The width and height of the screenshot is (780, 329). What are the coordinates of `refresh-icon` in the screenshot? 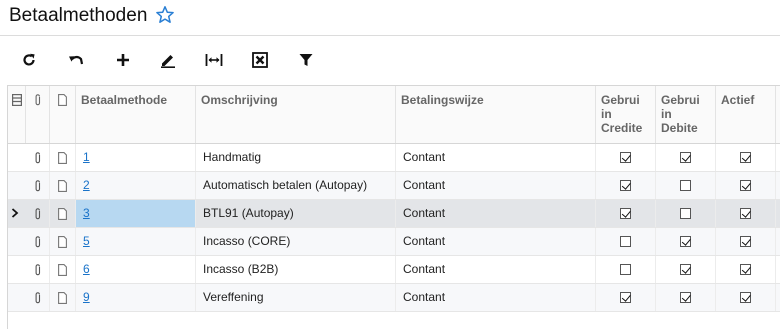 It's located at (29, 59).